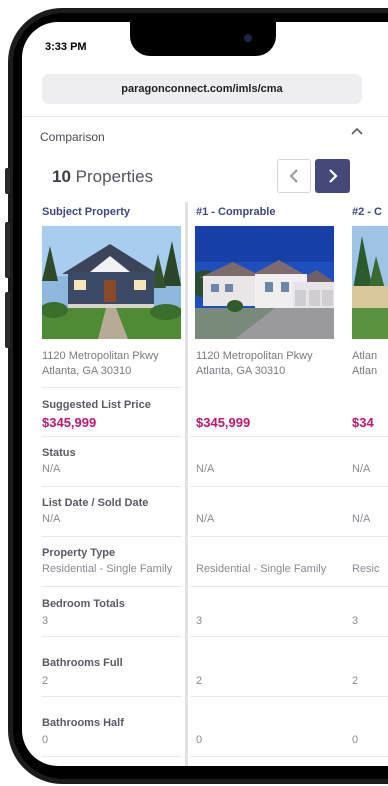  I want to click on label-status: Status, so click(59, 453).